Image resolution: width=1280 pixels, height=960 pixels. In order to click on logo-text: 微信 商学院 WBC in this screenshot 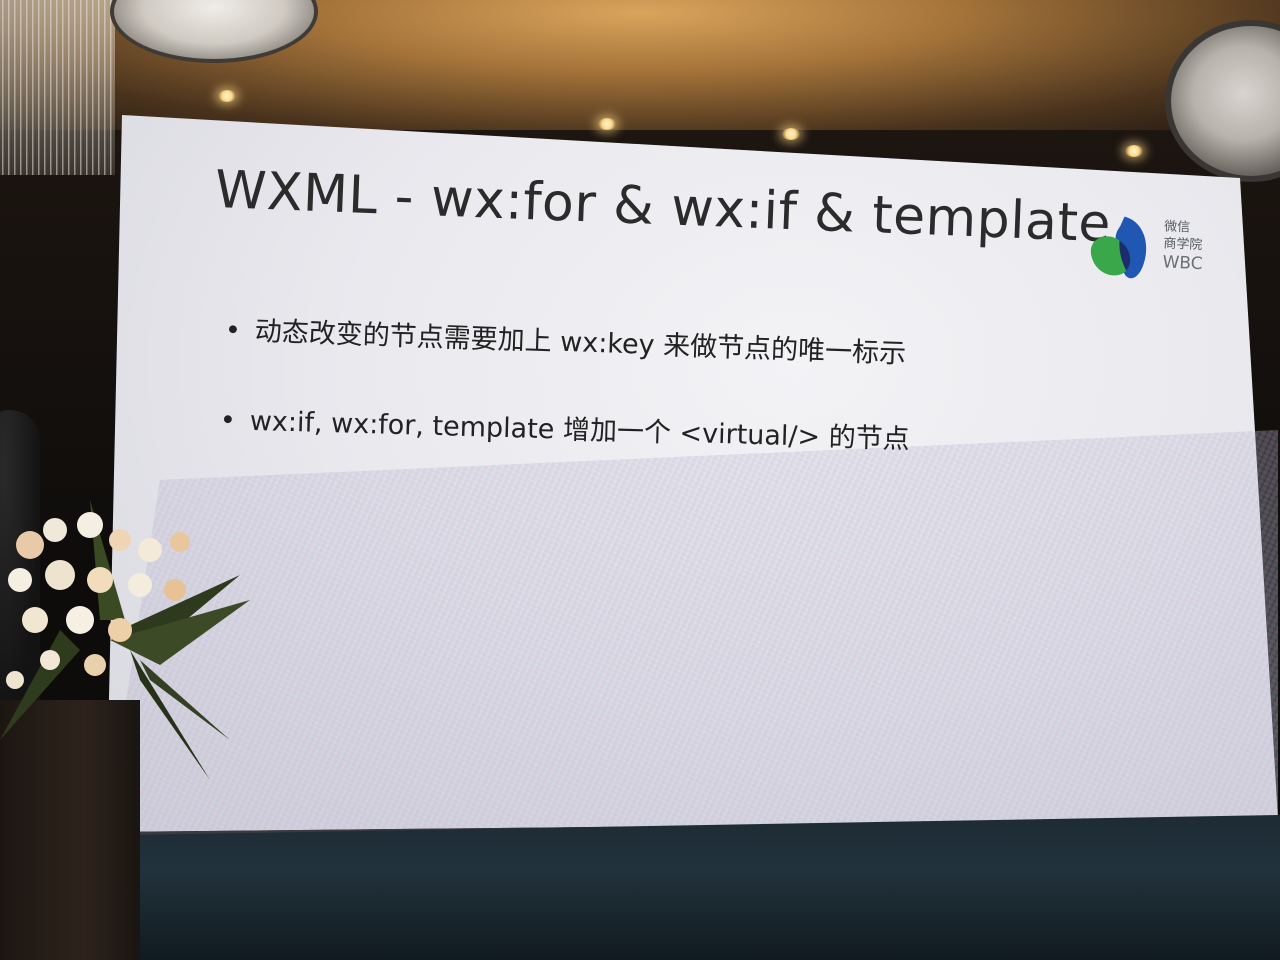, I will do `click(1183, 246)`.